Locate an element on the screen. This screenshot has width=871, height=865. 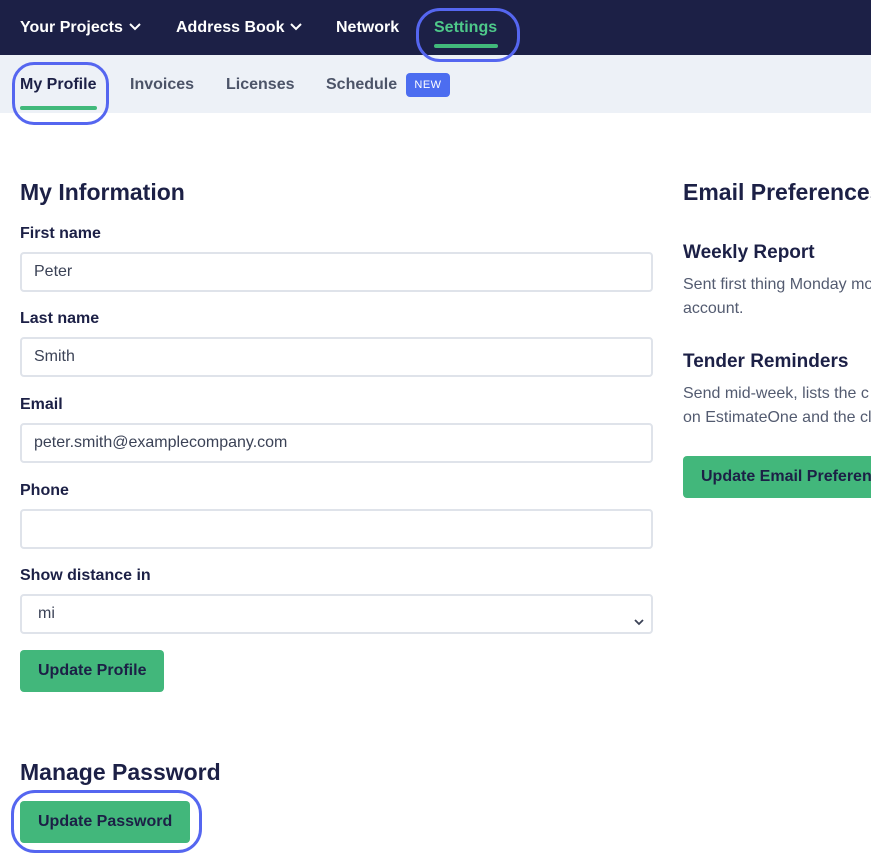
tender-reminders-desc-line1: Send mid-week, lists the c is located at coordinates (776, 393).